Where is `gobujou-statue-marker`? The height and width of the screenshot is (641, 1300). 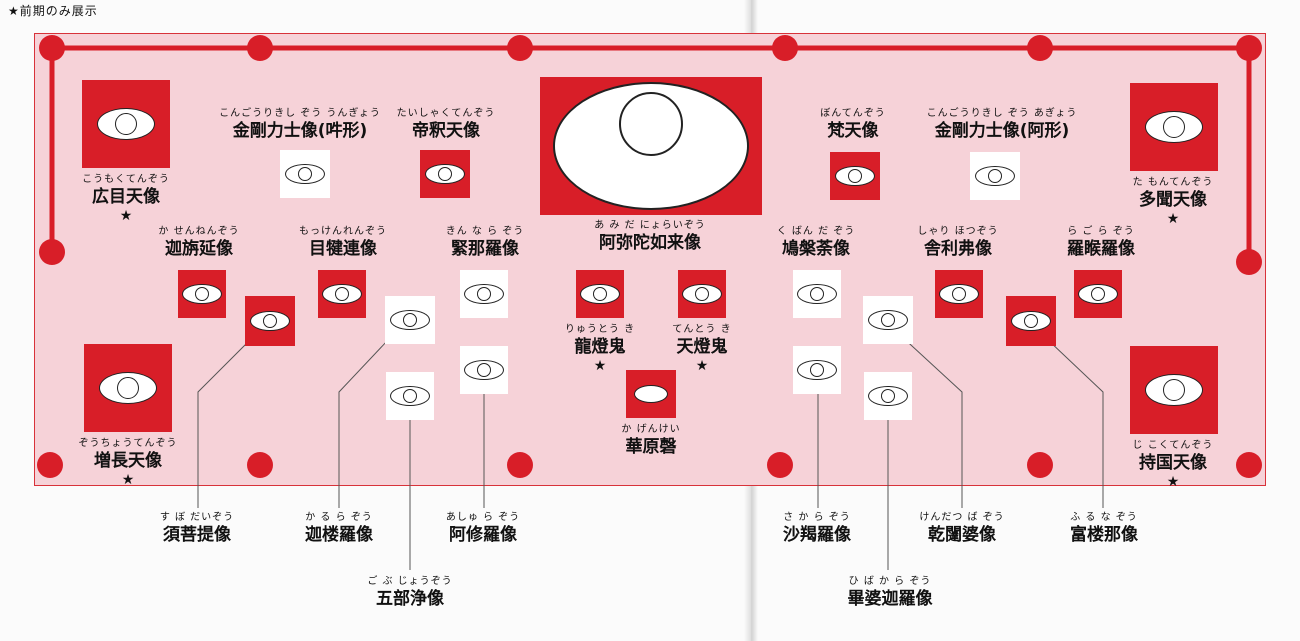
gobujou-statue-marker is located at coordinates (410, 396).